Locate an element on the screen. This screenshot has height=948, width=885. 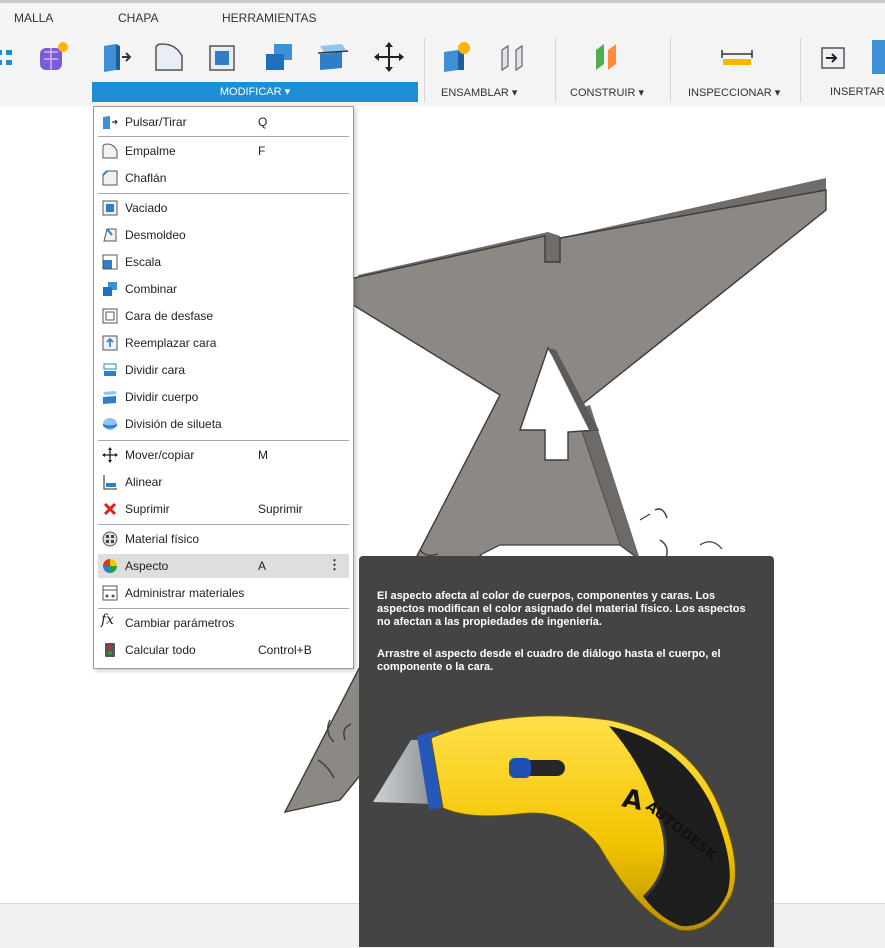
new-component-icon is located at coordinates (457, 57).